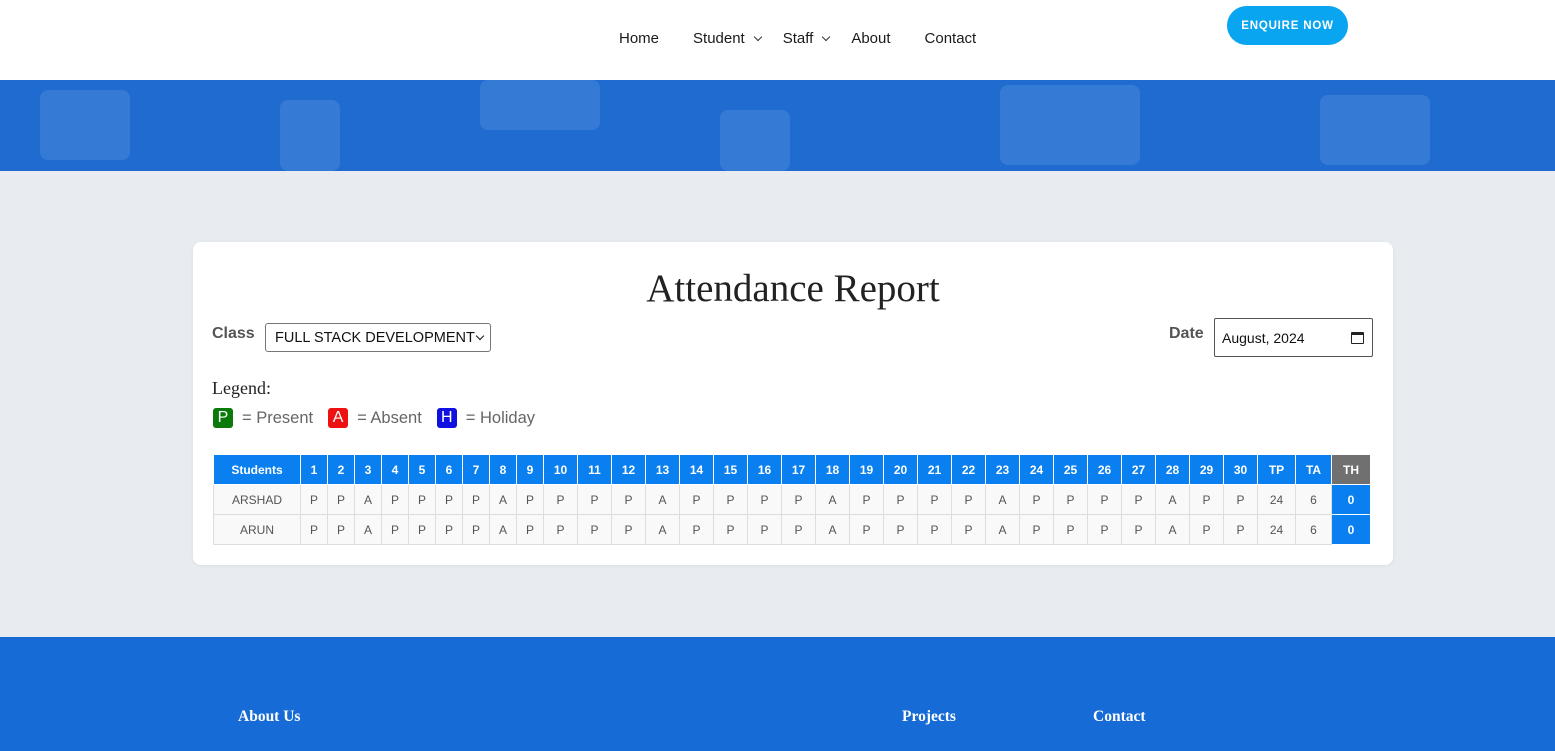  I want to click on header-26: 26, so click(1104, 469).